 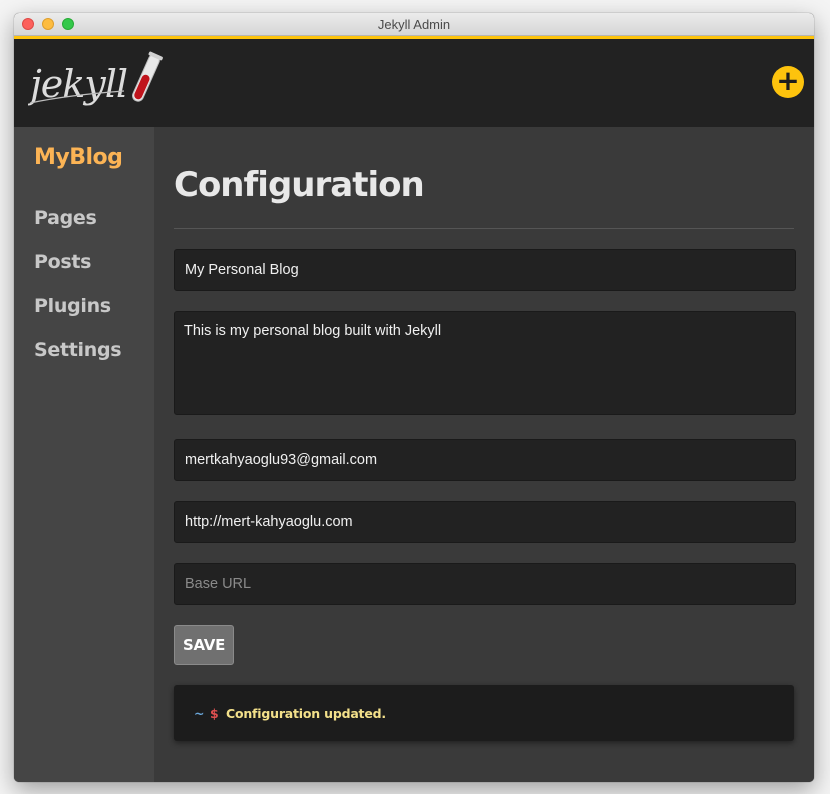 I want to click on test-tube-icon, so click(x=147, y=76).